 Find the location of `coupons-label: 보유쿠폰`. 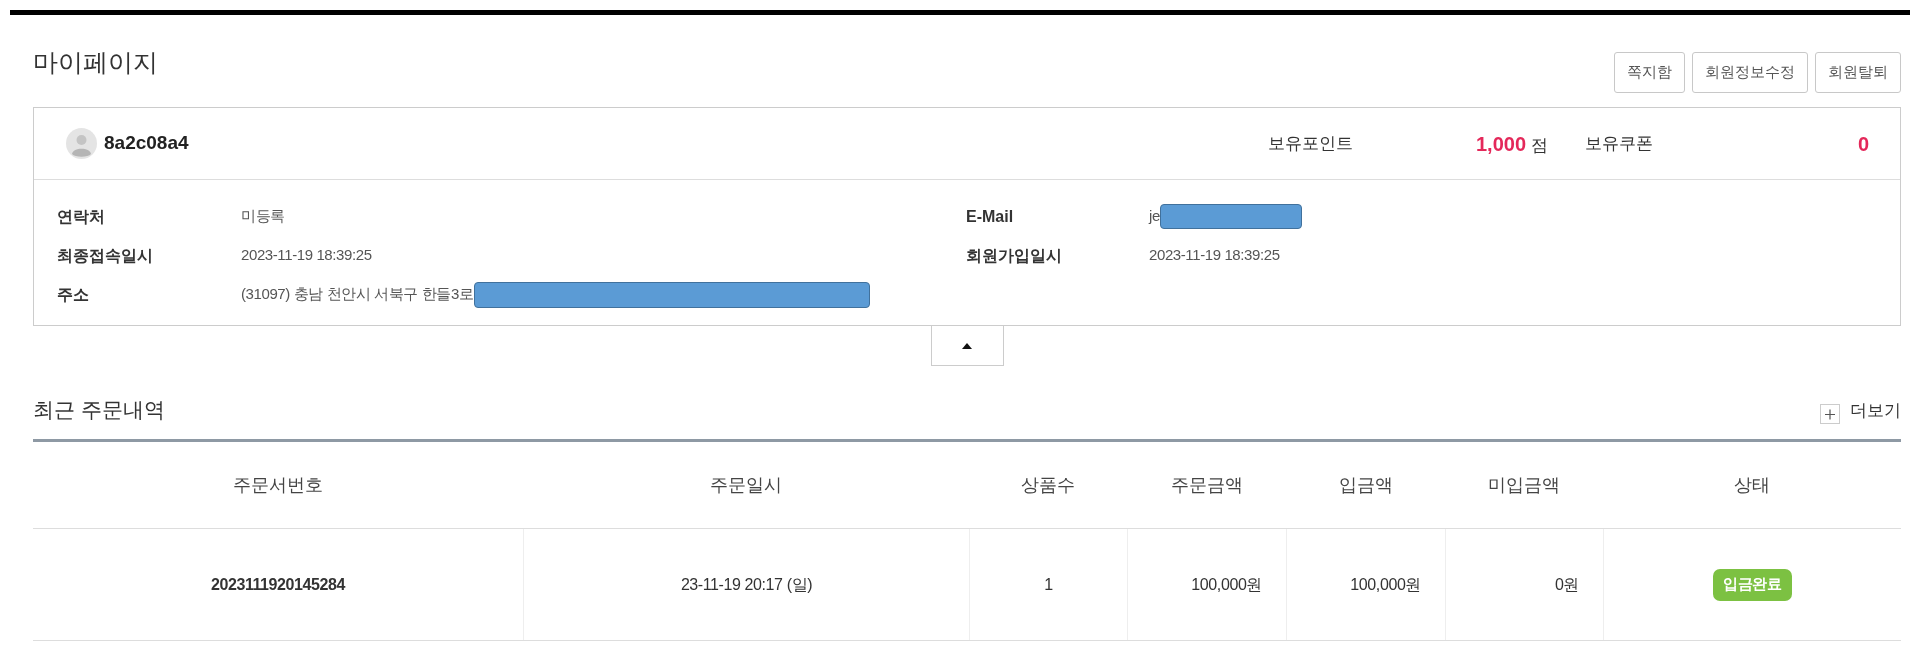

coupons-label: 보유쿠폰 is located at coordinates (1619, 143).